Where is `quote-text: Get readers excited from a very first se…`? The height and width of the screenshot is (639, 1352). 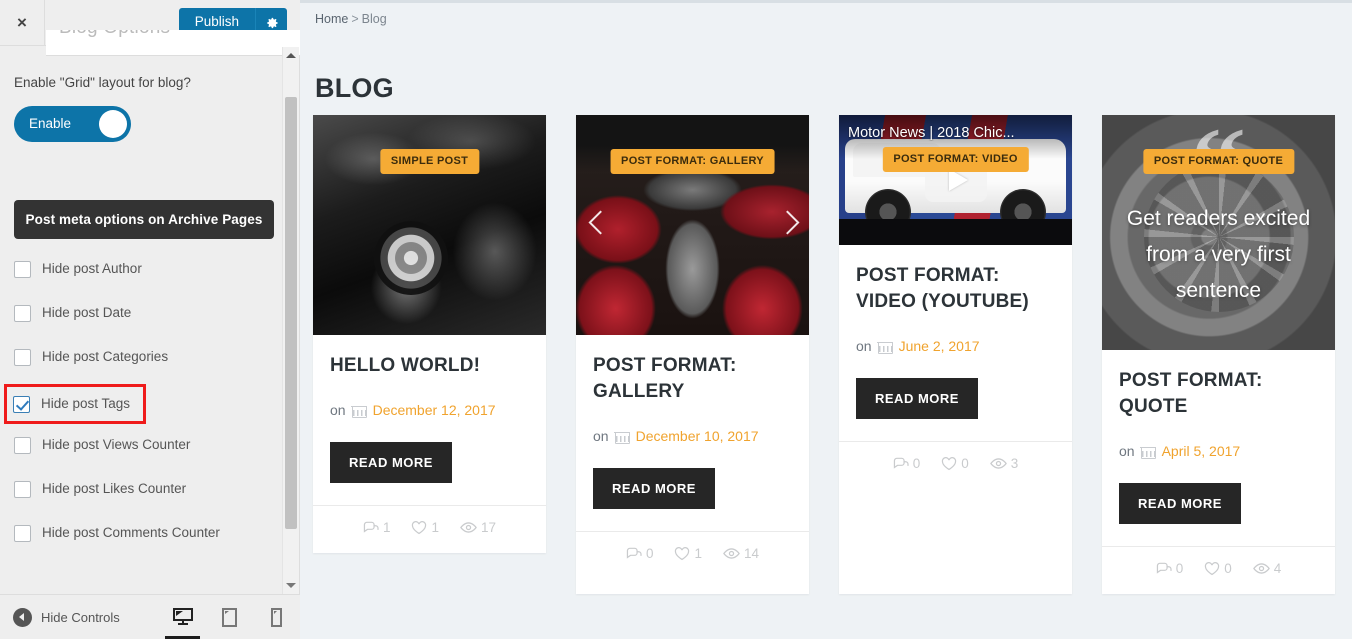 quote-text: Get readers excited from a very first se… is located at coordinates (1218, 254).